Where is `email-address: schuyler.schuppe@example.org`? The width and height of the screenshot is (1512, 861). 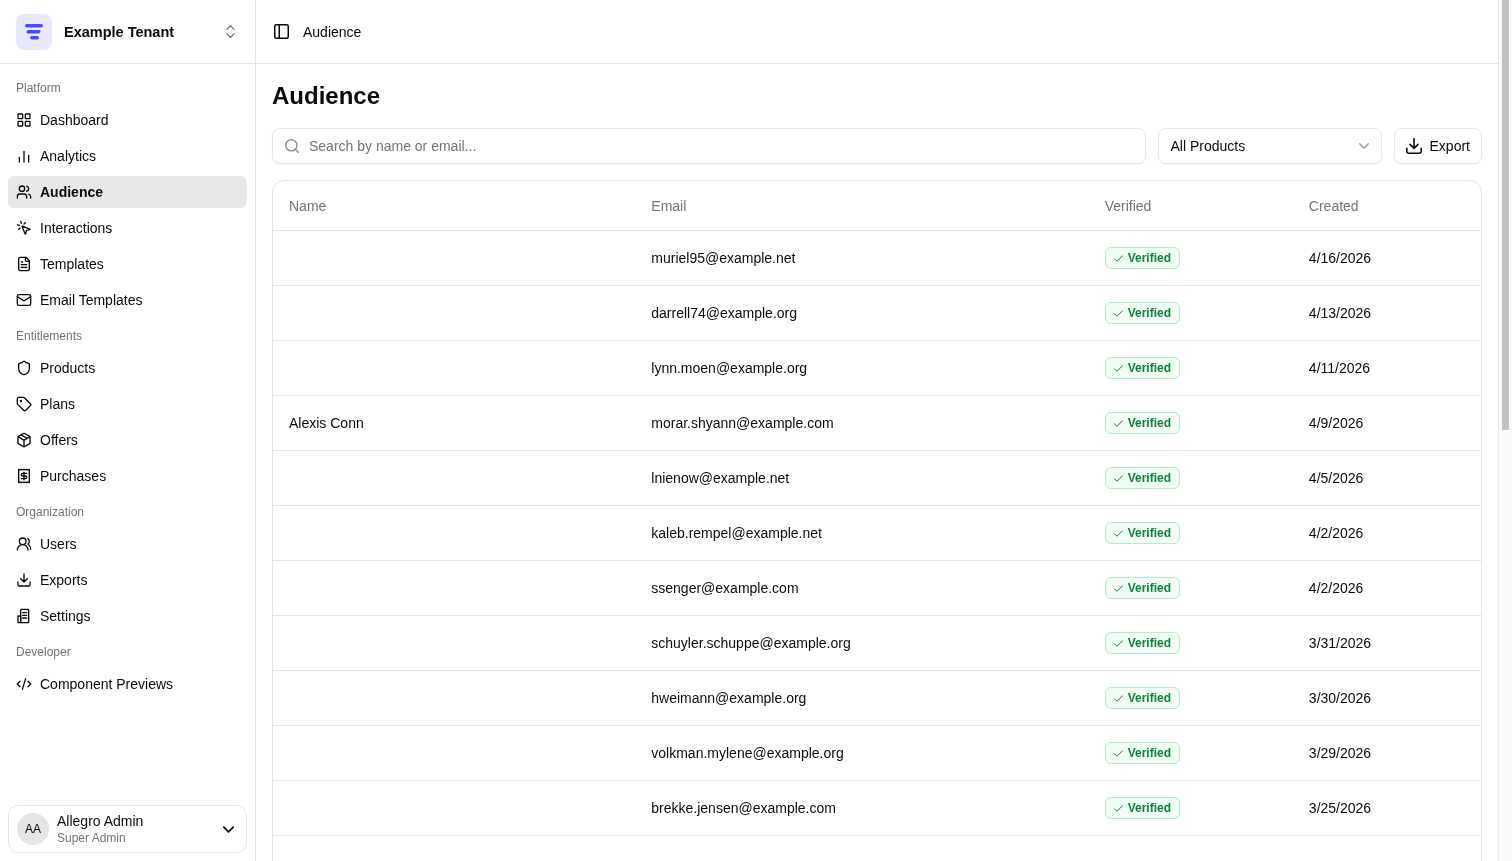
email-address: schuyler.schuppe@example.org is located at coordinates (751, 643).